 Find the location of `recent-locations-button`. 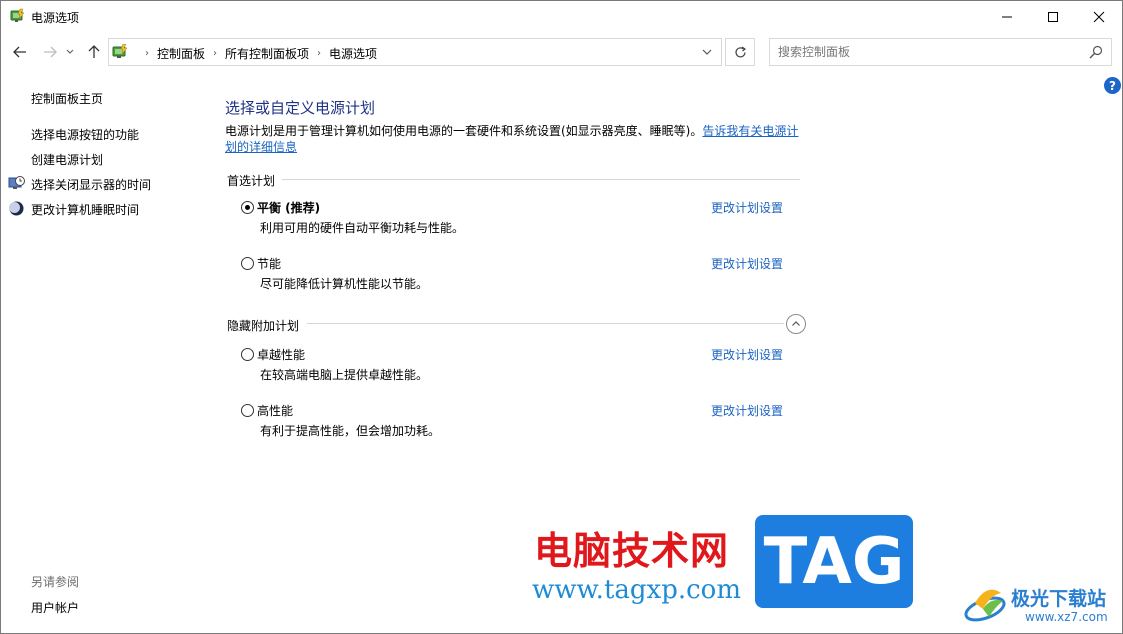

recent-locations-button is located at coordinates (70, 52).